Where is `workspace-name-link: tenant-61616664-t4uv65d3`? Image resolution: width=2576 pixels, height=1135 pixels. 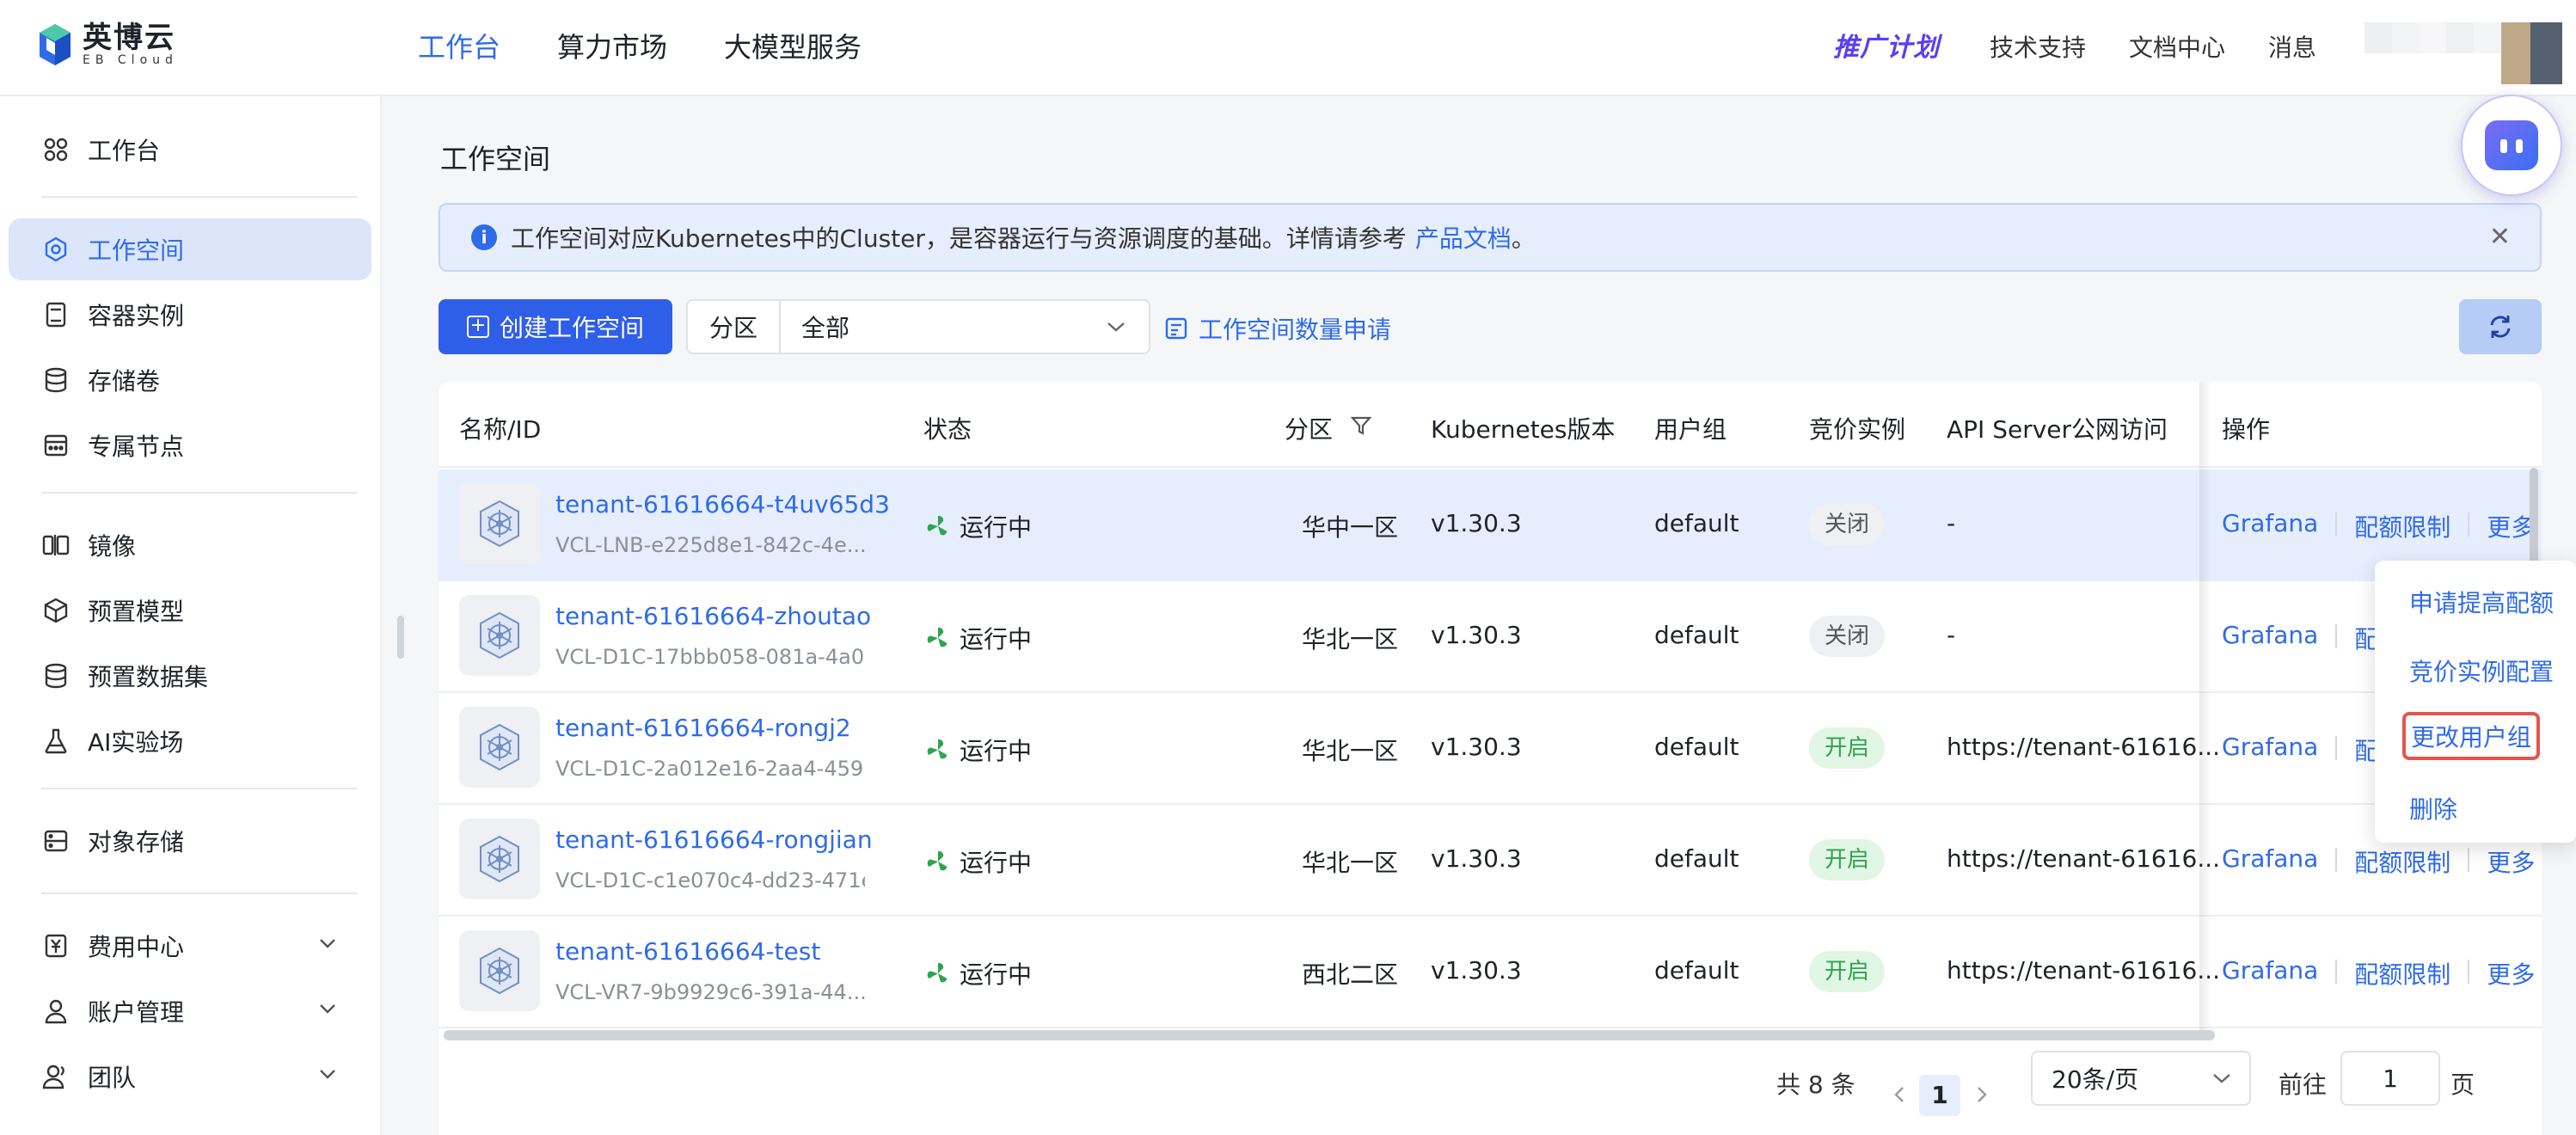 workspace-name-link: tenant-61616664-t4uv65d3 is located at coordinates (722, 504).